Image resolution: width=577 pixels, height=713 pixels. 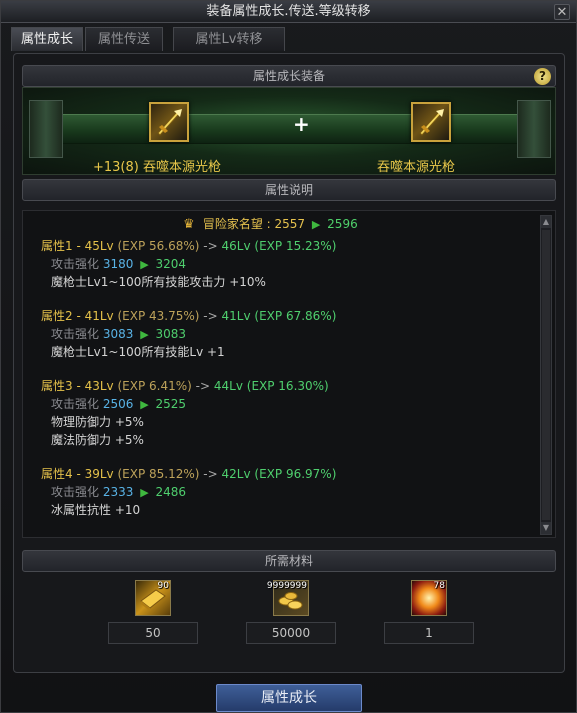 I want to click on target-item-name: 吞噬本源光枪, so click(x=416, y=167).